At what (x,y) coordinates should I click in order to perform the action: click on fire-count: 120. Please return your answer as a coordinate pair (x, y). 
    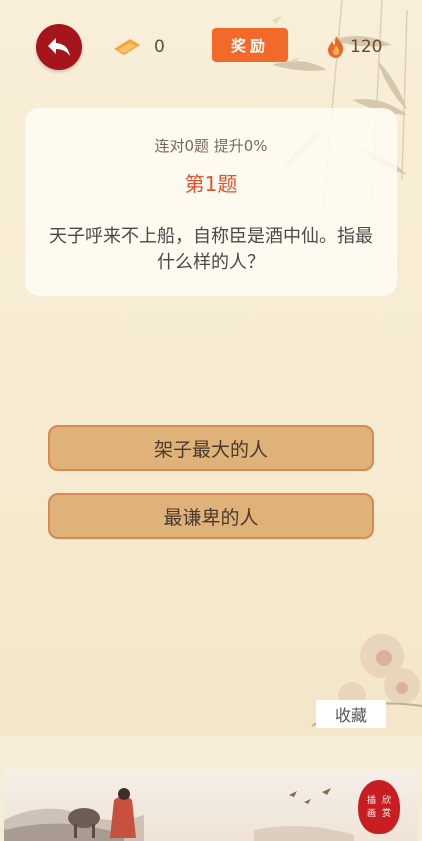
    Looking at the image, I should click on (366, 47).